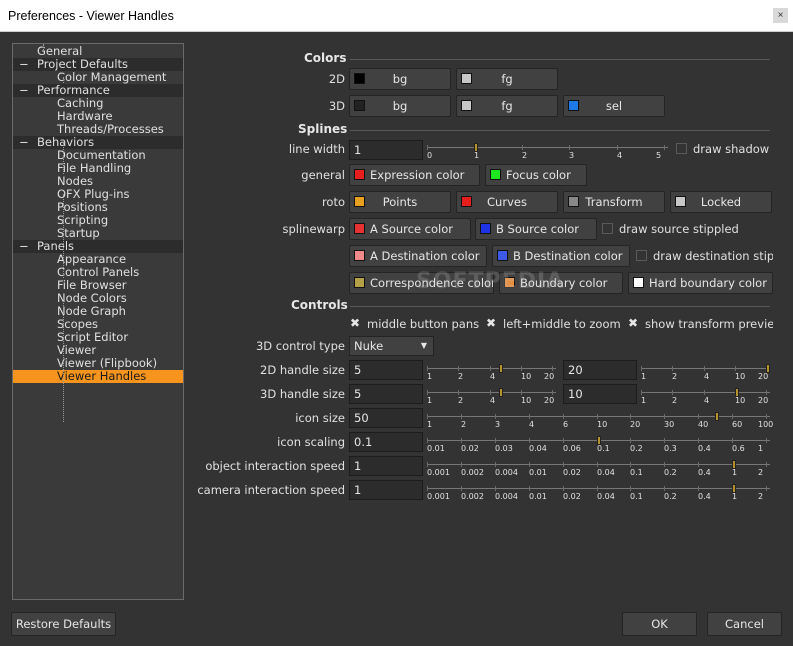  What do you see at coordinates (466, 78) in the screenshot?
I see `fg-2d-swatch` at bounding box center [466, 78].